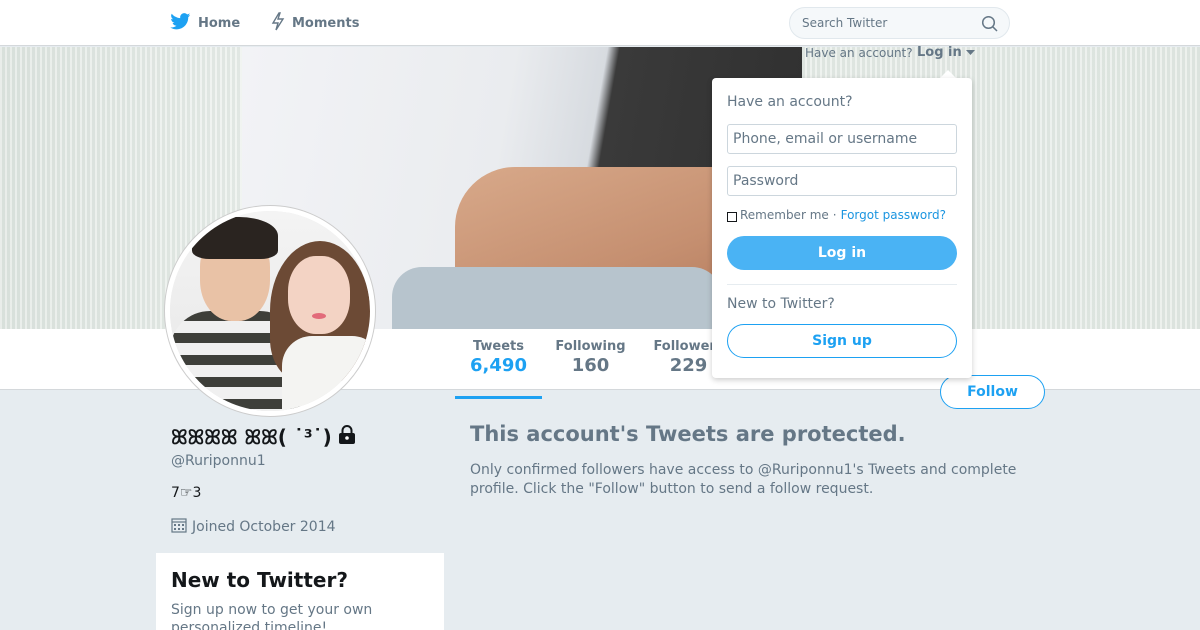 Image resolution: width=1200 pixels, height=630 pixels. Describe the element at coordinates (971, 52) in the screenshot. I see `caret-down-icon` at that location.